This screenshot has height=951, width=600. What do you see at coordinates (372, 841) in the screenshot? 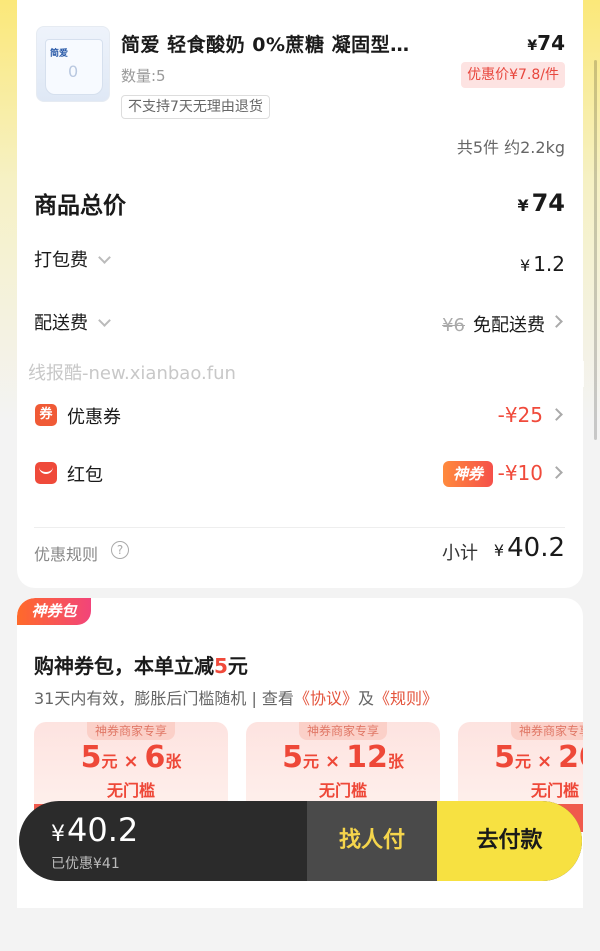
I see `ask-friend-pay-button: 找人付` at bounding box center [372, 841].